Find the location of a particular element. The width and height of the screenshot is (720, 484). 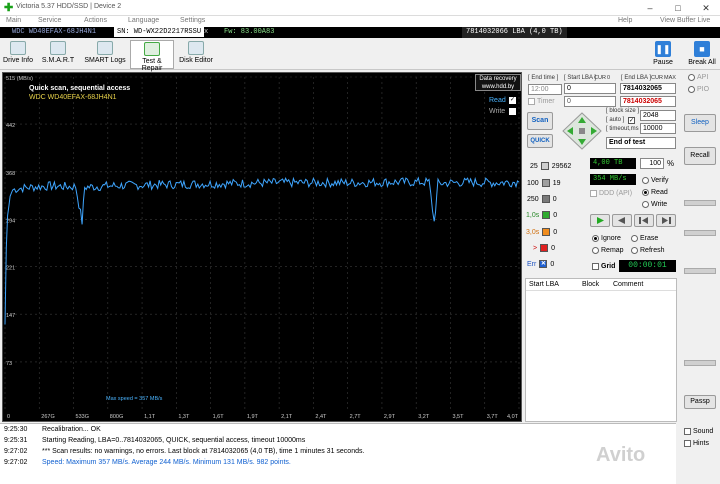

write-label: Write is located at coordinates (497, 111).